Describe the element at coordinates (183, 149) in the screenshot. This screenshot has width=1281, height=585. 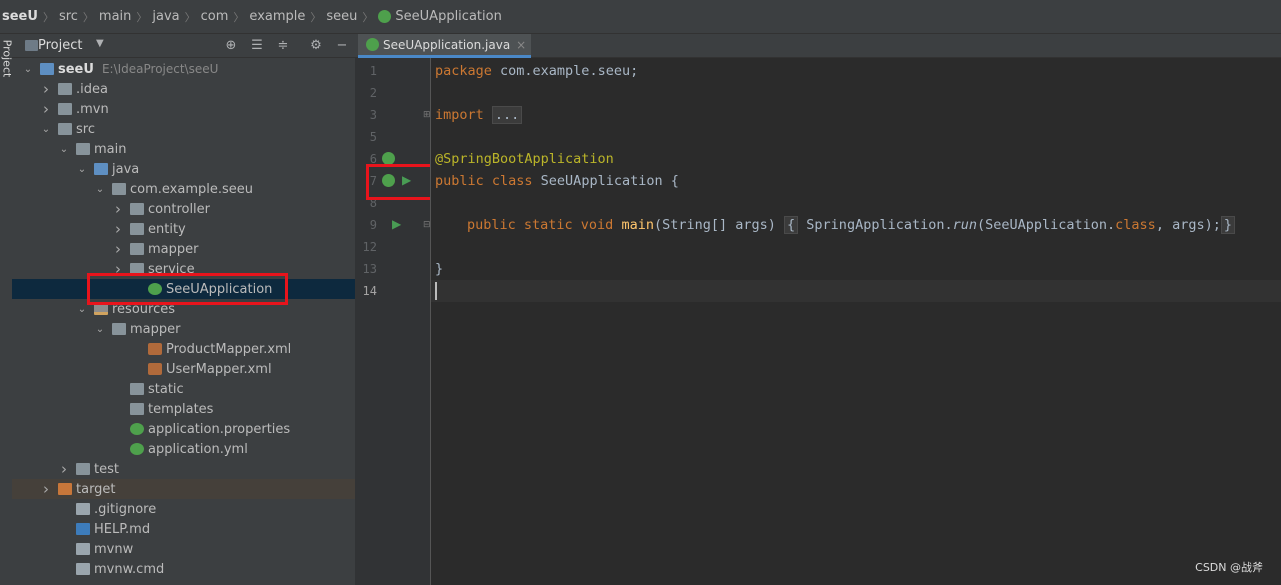
I see `tree-item: ⌄ main` at that location.